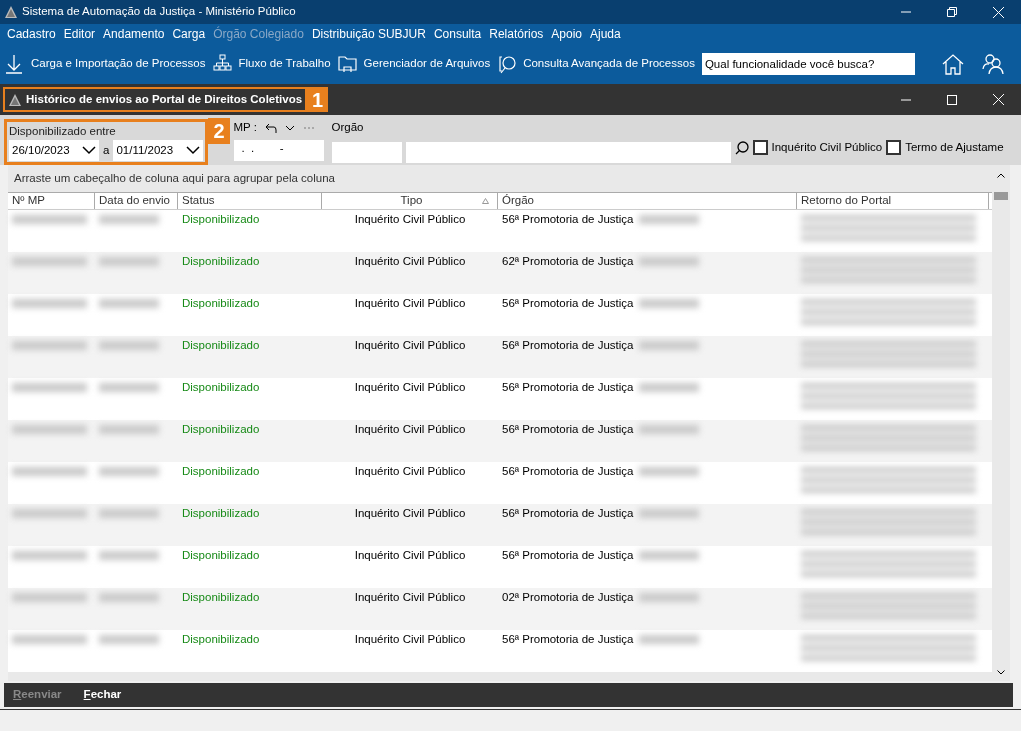 The image size is (1021, 731). What do you see at coordinates (485, 201) in the screenshot?
I see `sort-icon` at bounding box center [485, 201].